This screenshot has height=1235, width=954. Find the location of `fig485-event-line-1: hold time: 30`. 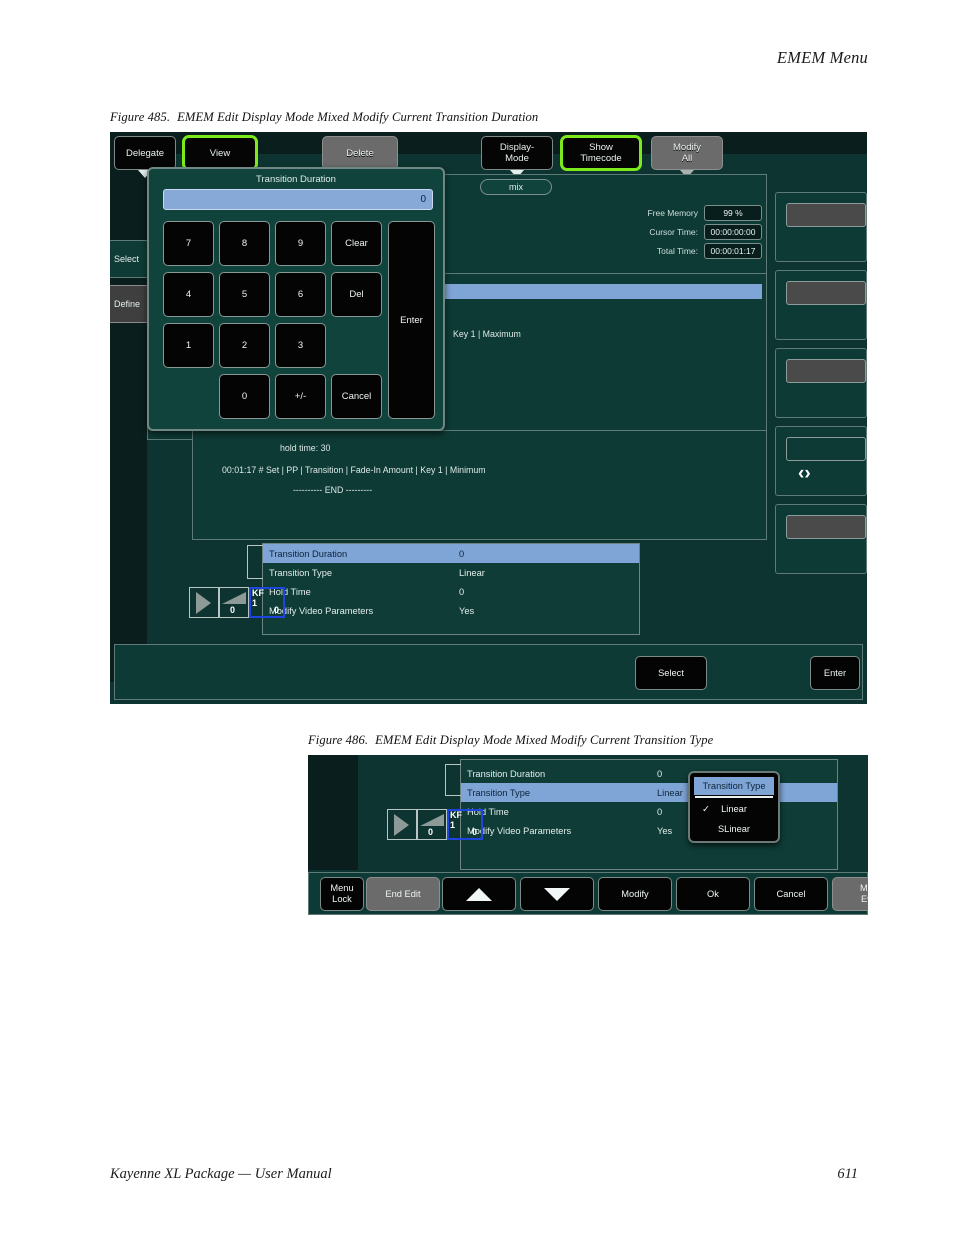

fig485-event-line-1: hold time: 30 is located at coordinates (305, 448).